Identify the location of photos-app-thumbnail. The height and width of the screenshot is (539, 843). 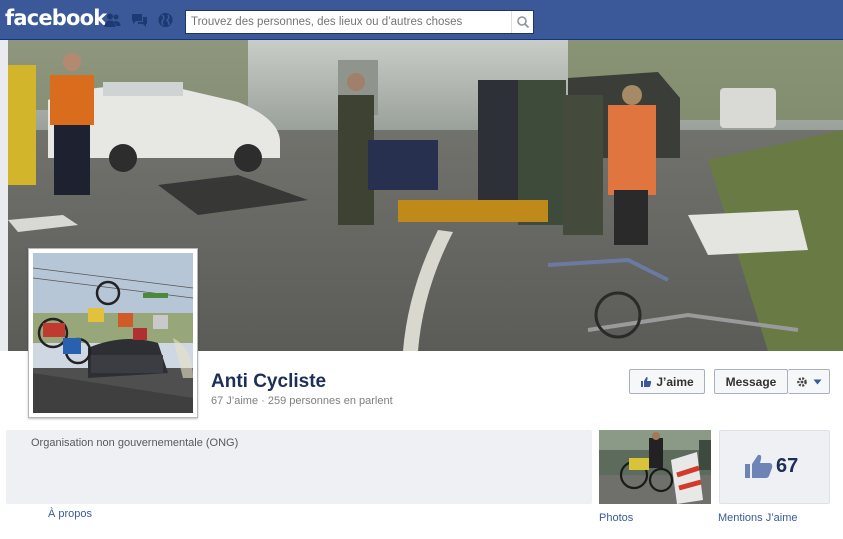
(655, 467).